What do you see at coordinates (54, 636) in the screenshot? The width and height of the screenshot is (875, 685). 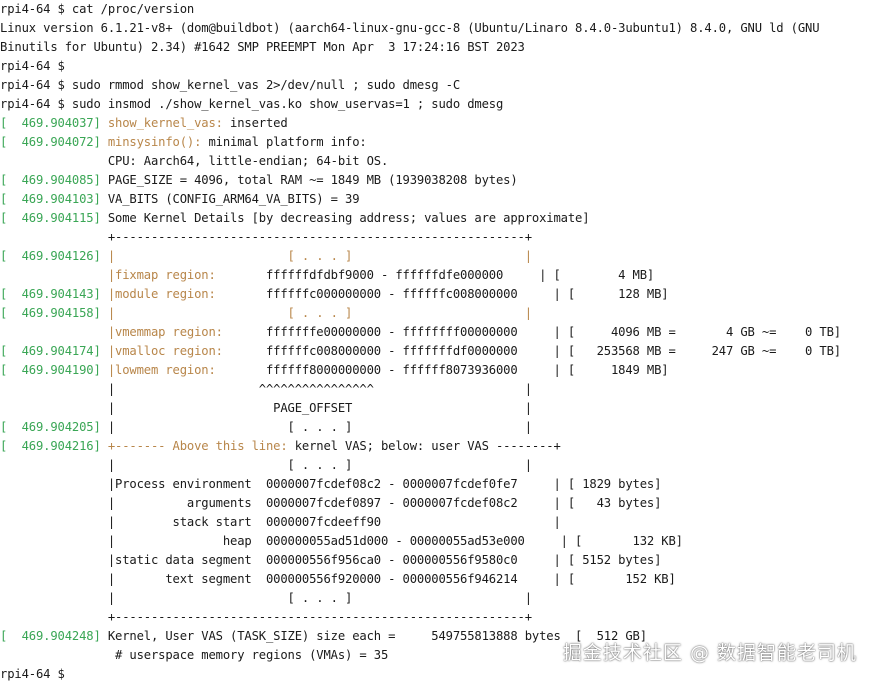 I see `timestamp: [ 469.904248]` at bounding box center [54, 636].